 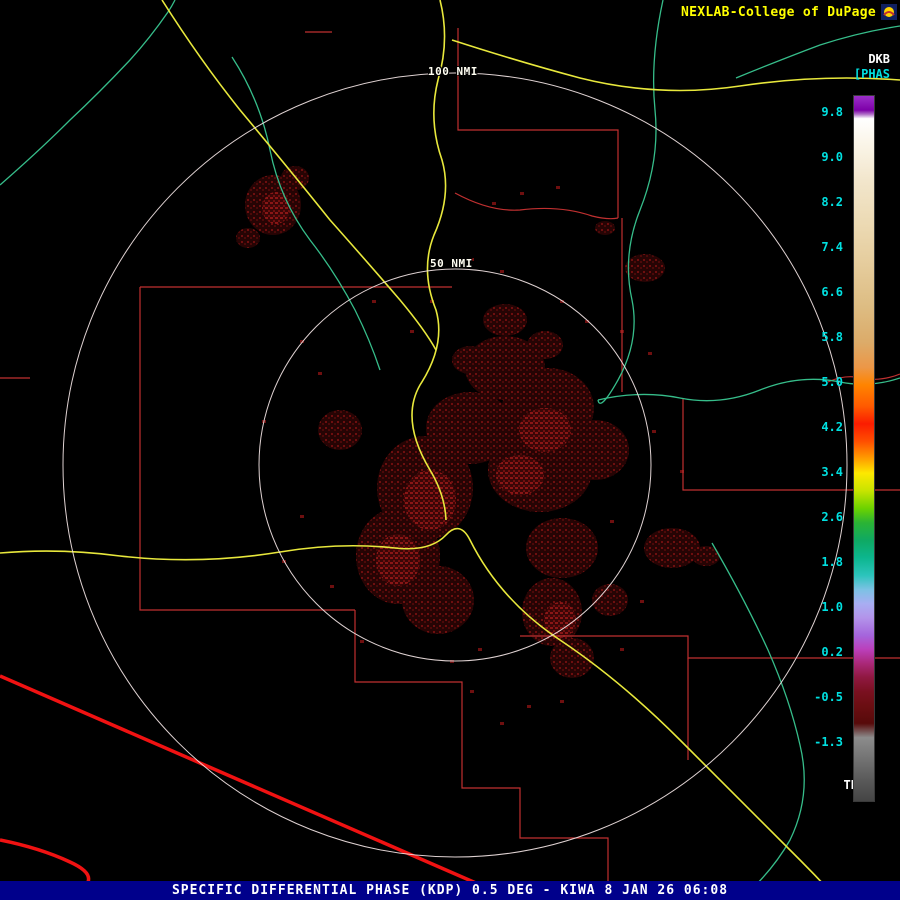 What do you see at coordinates (453, 71) in the screenshot?
I see `range-ring-outer-label: 100 NMI` at bounding box center [453, 71].